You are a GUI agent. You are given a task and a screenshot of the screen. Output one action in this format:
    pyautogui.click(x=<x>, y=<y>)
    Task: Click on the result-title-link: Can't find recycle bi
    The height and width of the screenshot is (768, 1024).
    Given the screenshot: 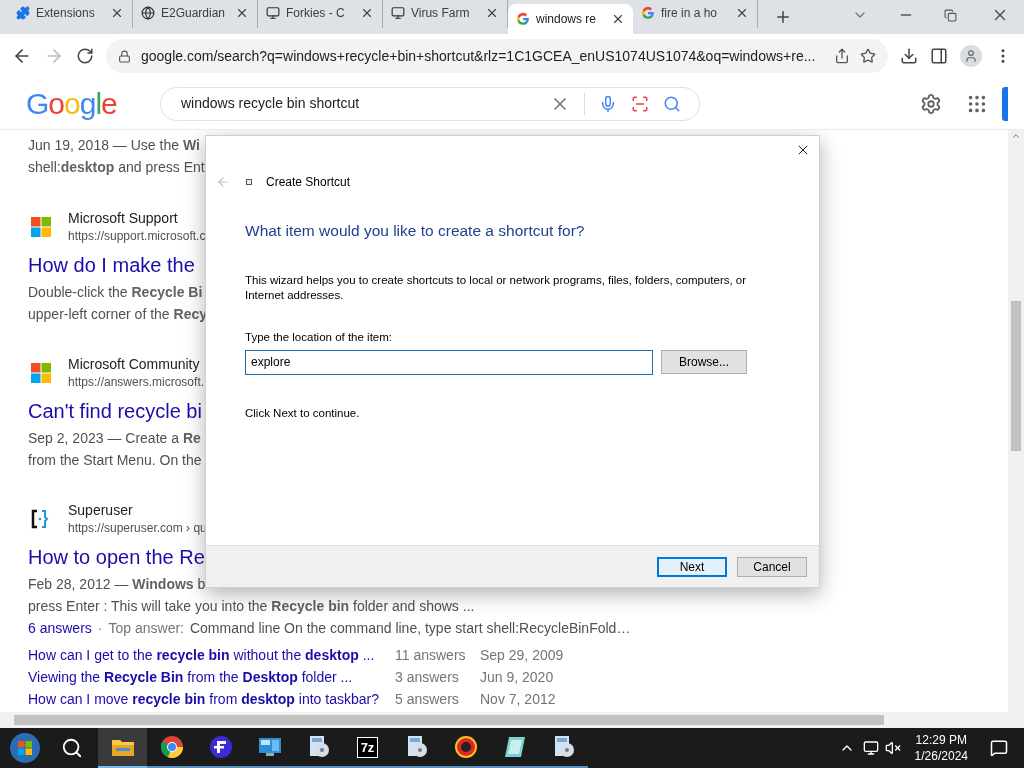 What is the action you would take?
    pyautogui.click(x=115, y=411)
    